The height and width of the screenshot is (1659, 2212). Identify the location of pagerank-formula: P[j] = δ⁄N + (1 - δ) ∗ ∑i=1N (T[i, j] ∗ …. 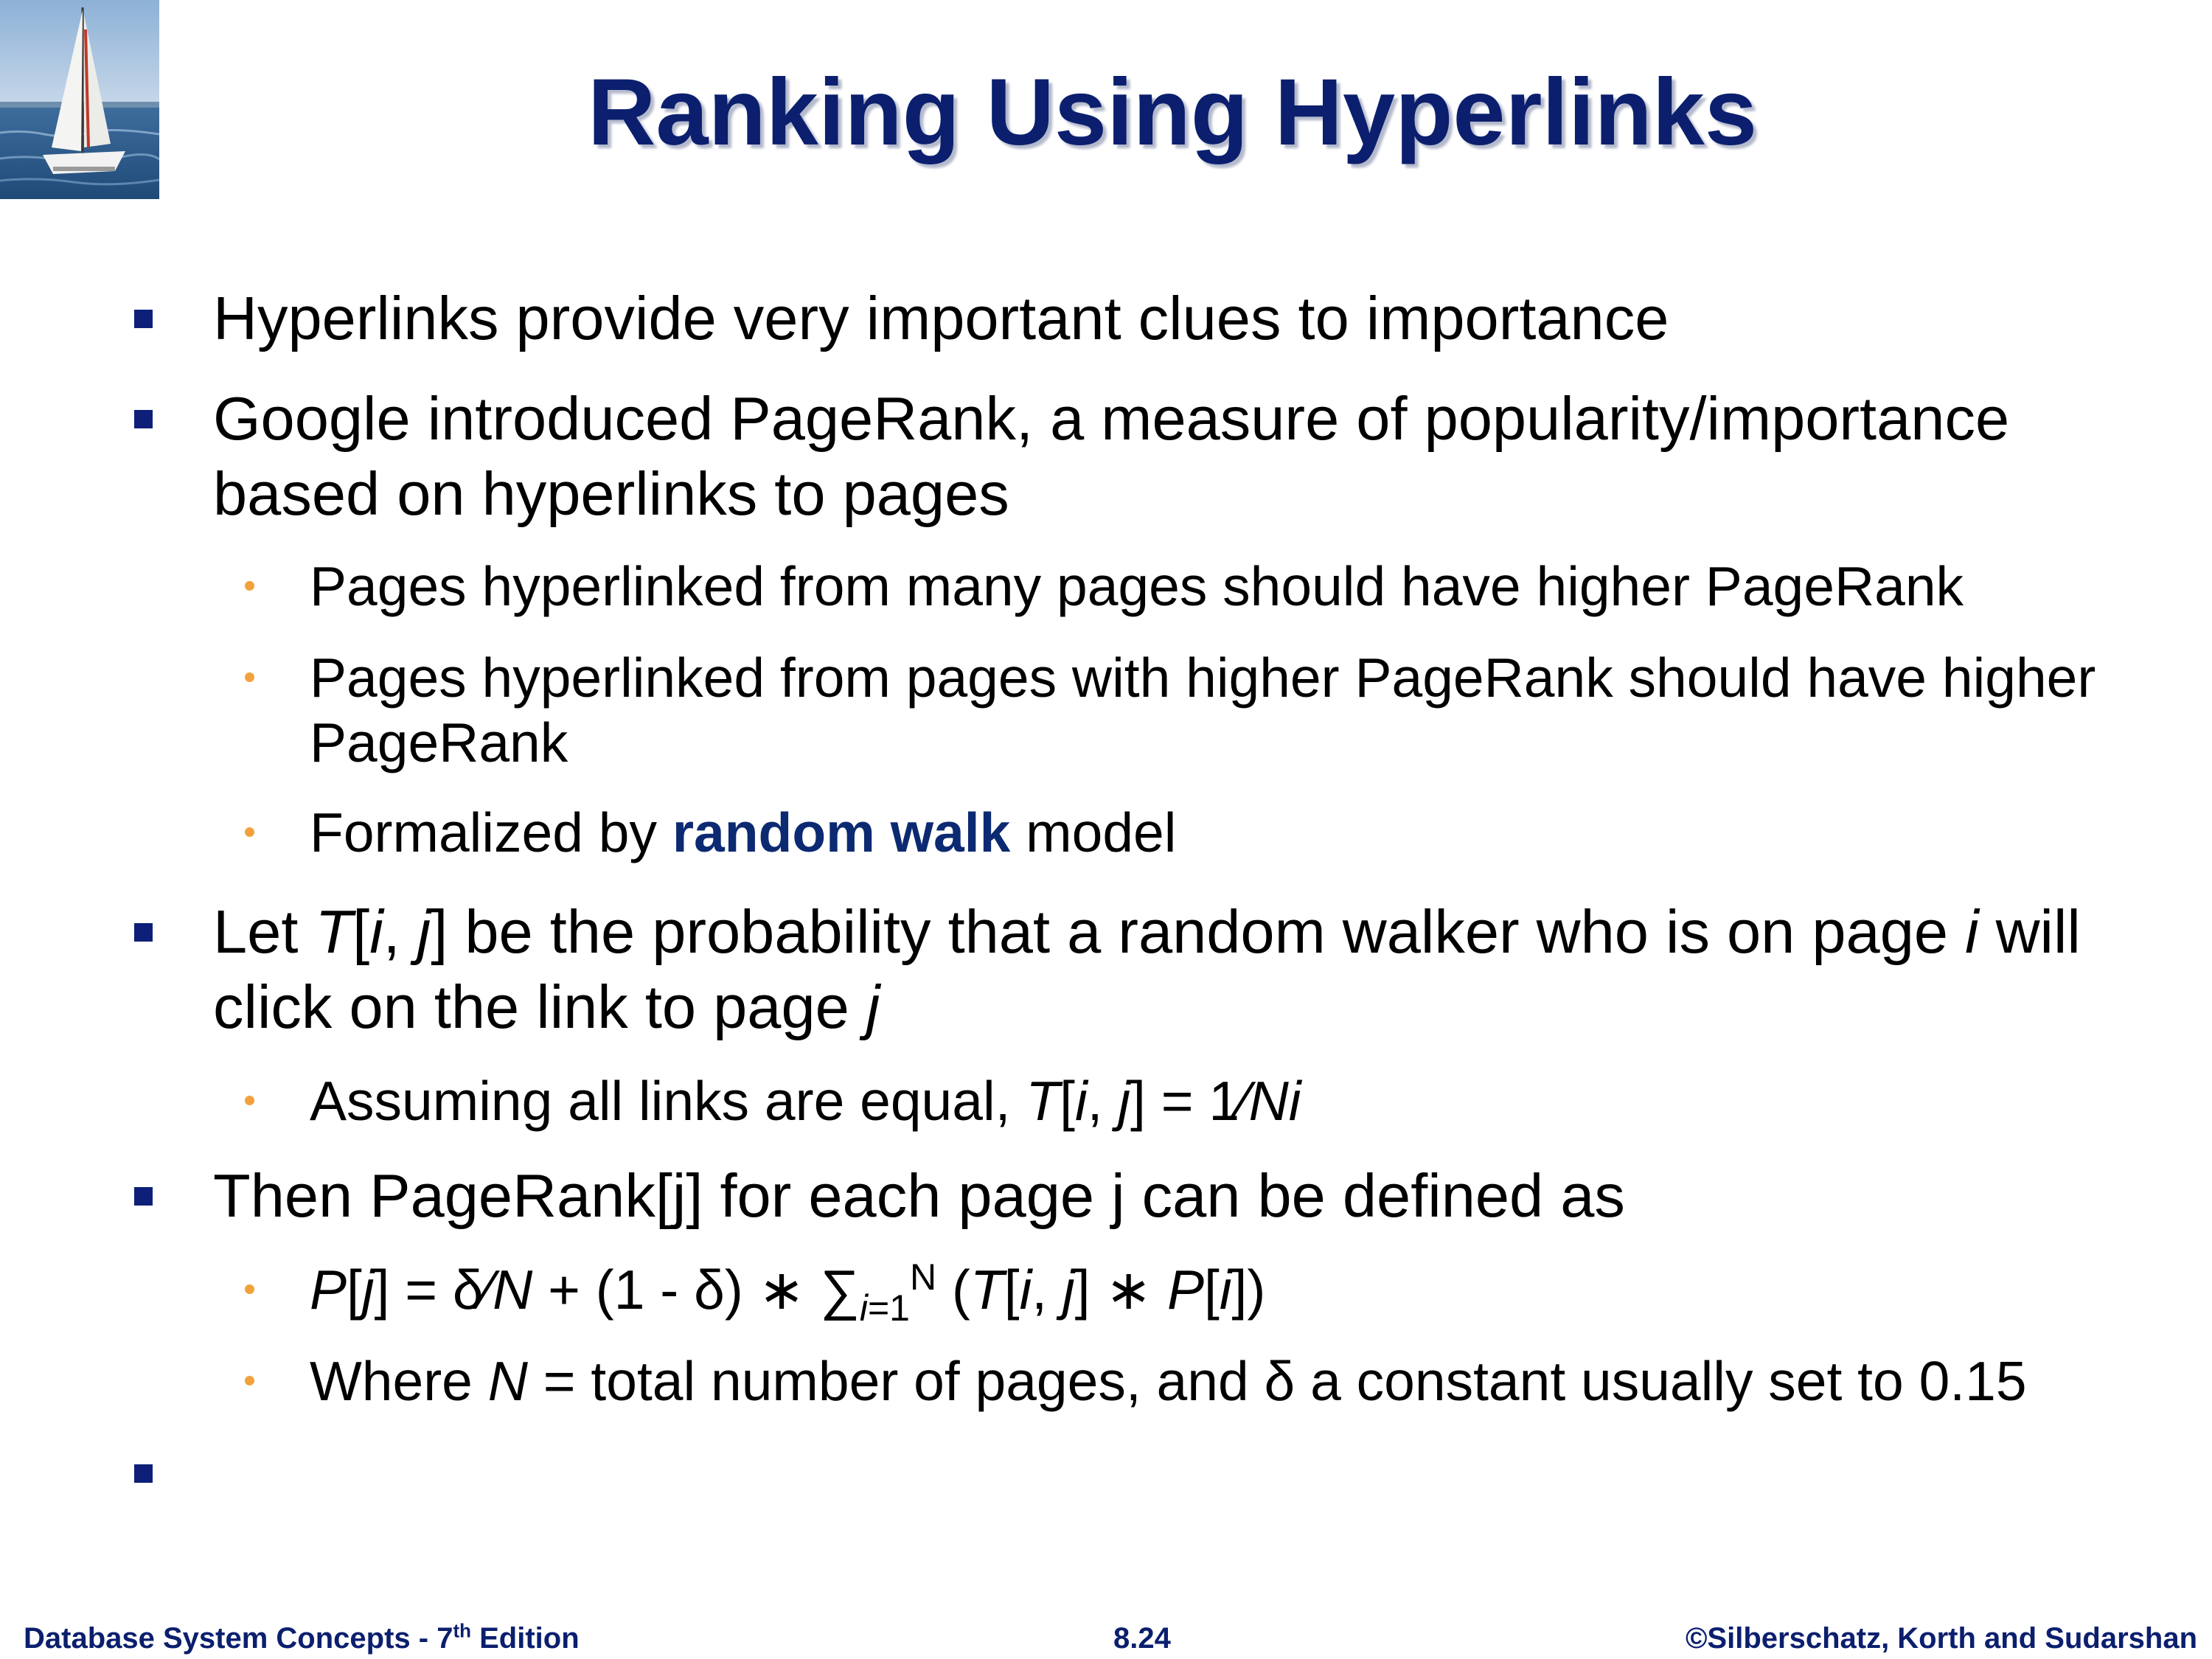
(788, 1292).